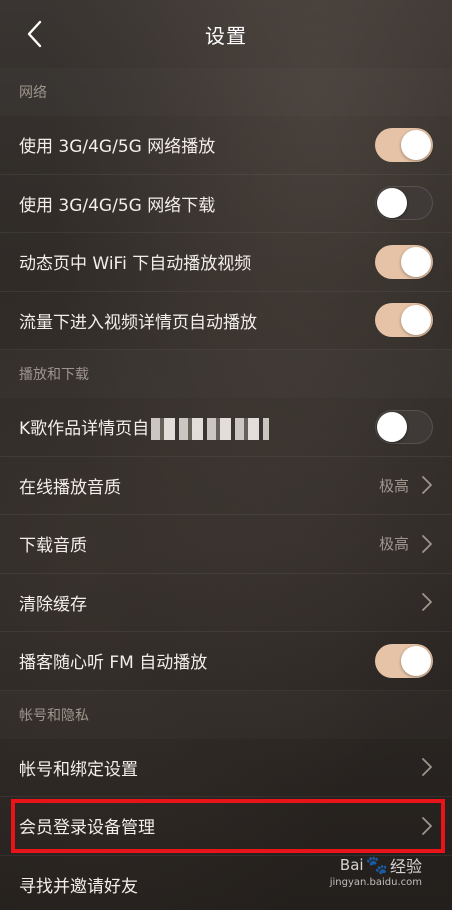  I want to click on watermark-logo: Bai 🐾 经验, so click(381, 865).